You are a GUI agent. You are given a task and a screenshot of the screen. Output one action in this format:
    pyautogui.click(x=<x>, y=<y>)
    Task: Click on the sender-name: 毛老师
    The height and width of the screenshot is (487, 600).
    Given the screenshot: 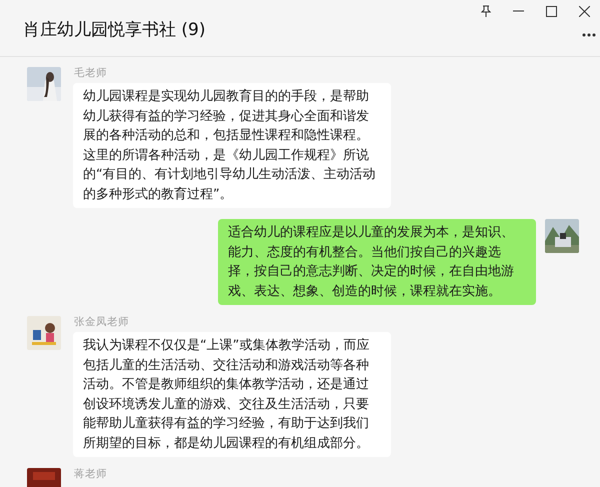 What is the action you would take?
    pyautogui.click(x=90, y=73)
    